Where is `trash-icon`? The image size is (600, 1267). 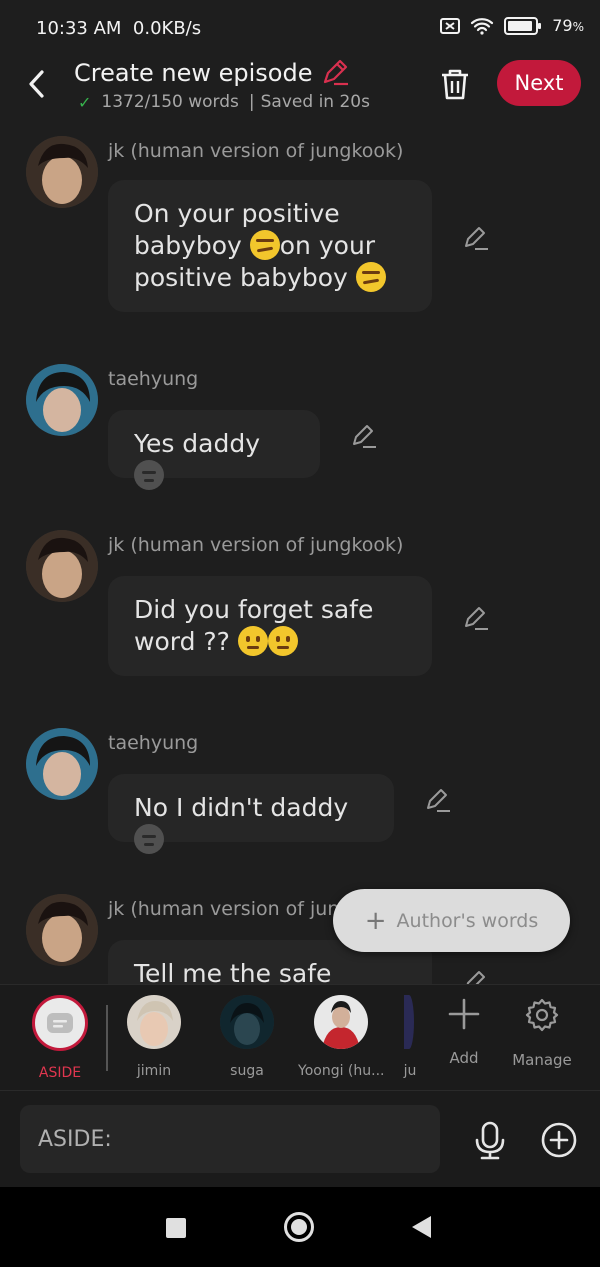 trash-icon is located at coordinates (455, 84).